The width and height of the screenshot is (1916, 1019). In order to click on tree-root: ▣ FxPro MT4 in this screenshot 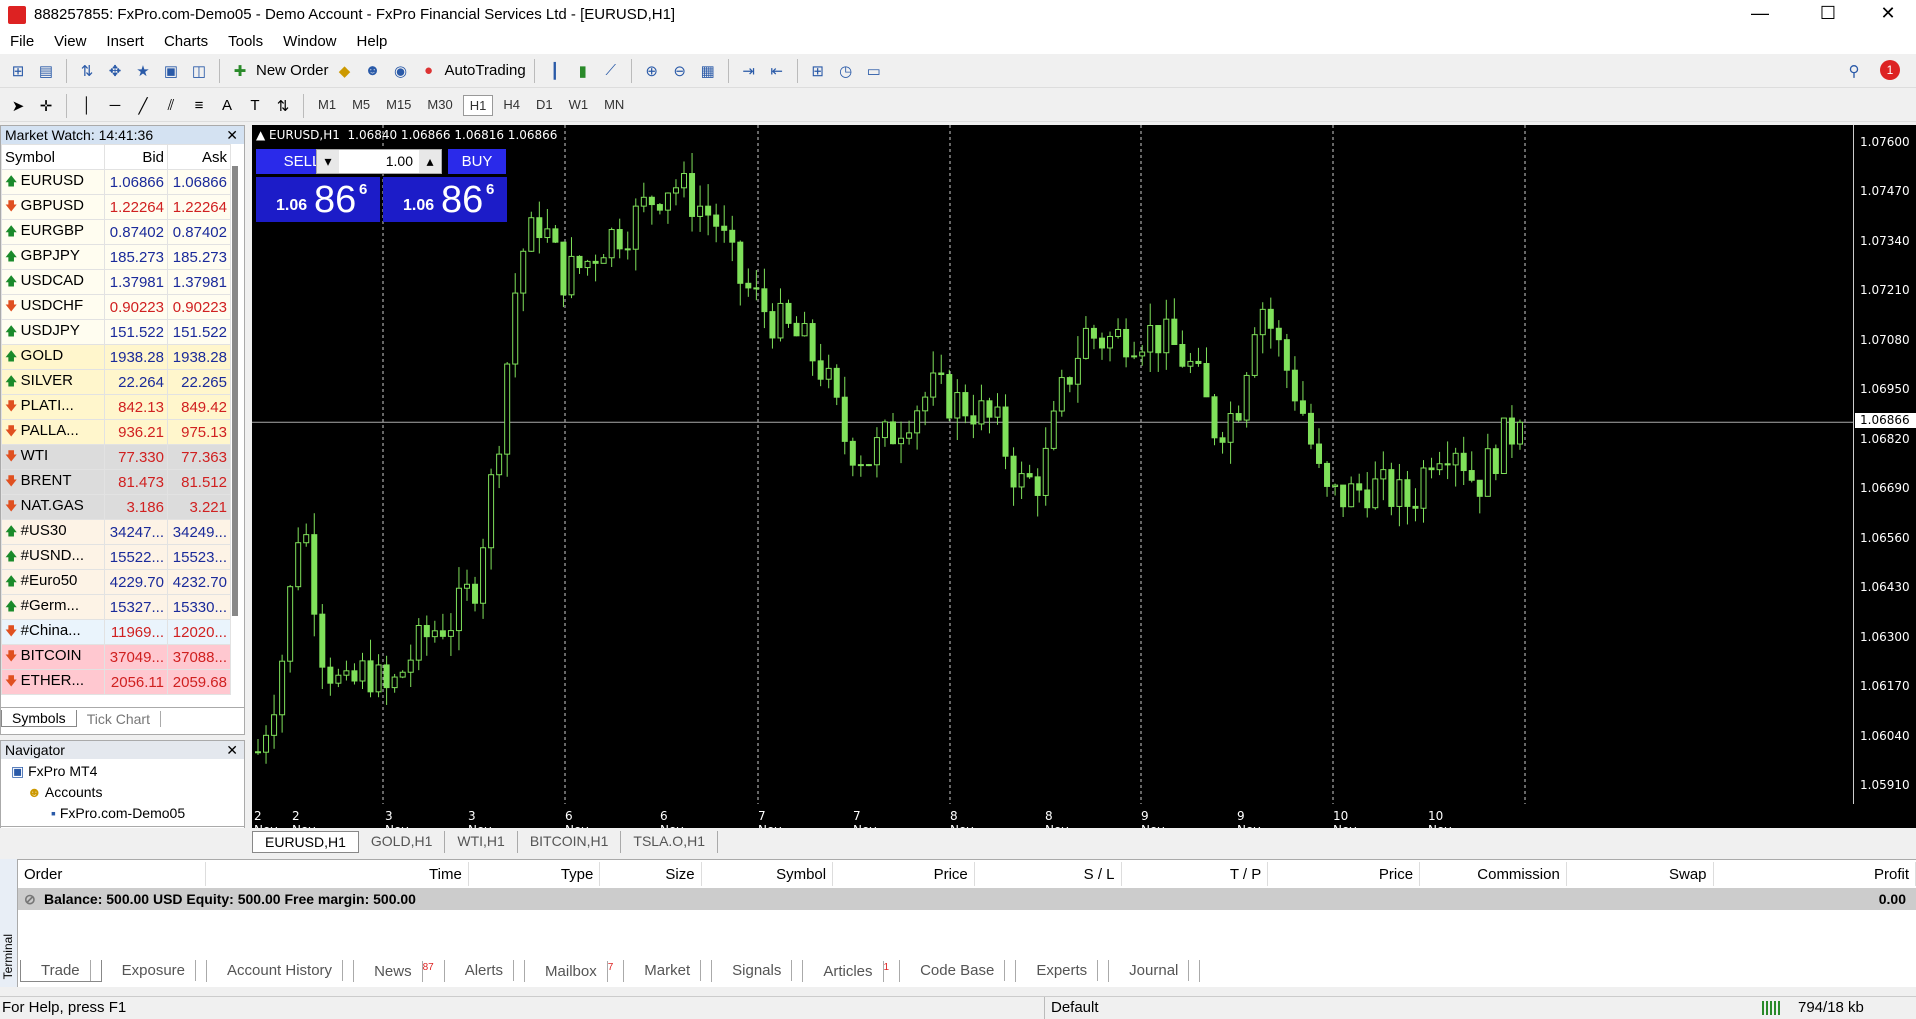, I will do `click(122, 771)`.